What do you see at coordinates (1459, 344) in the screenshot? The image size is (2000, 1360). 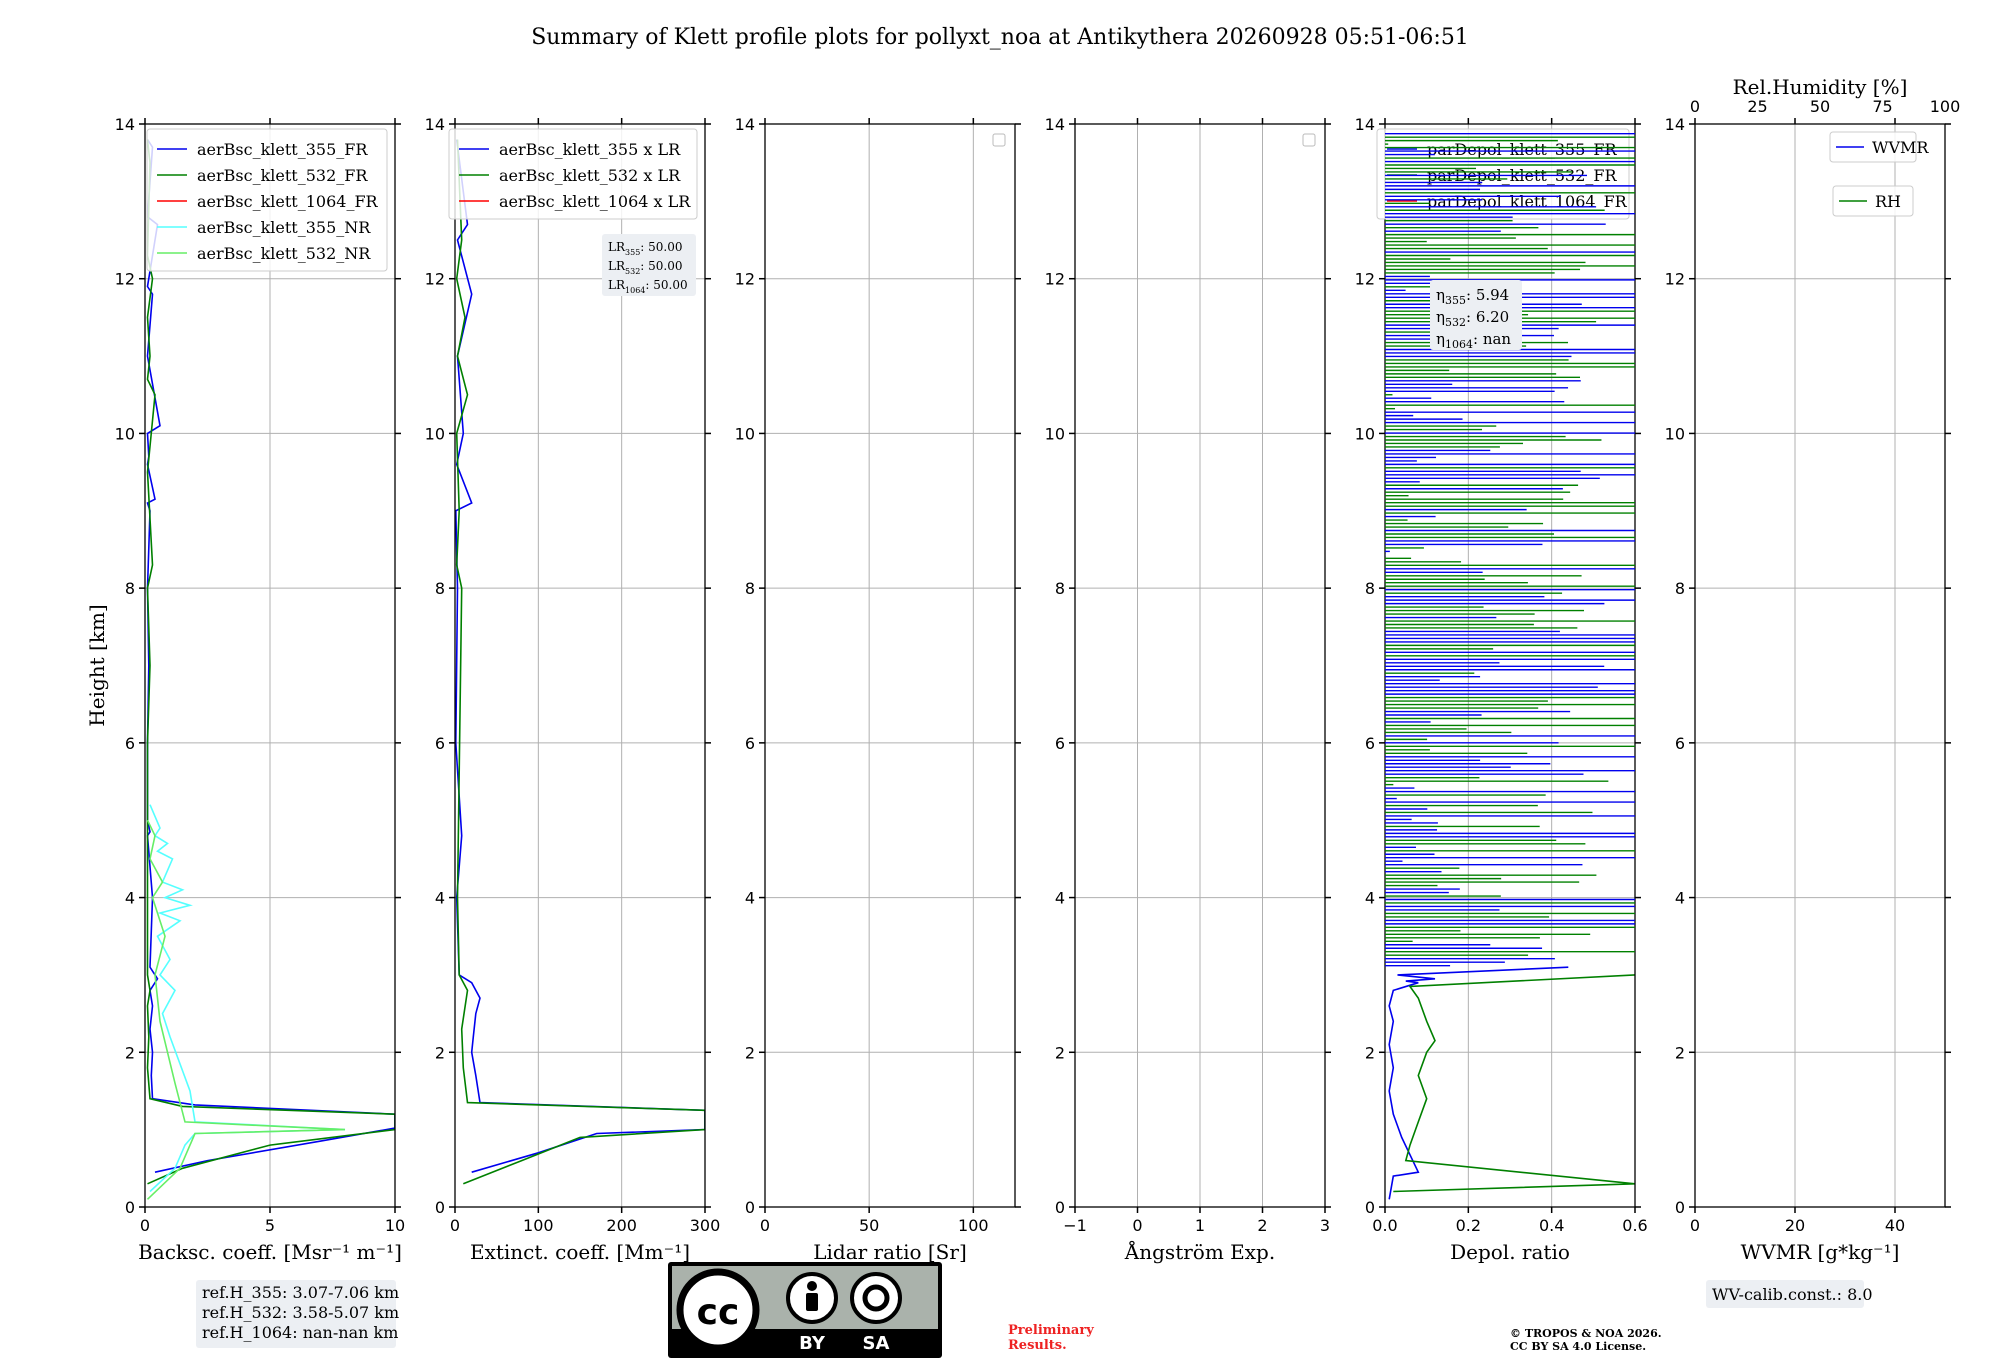 I see `subscript: 1064` at bounding box center [1459, 344].